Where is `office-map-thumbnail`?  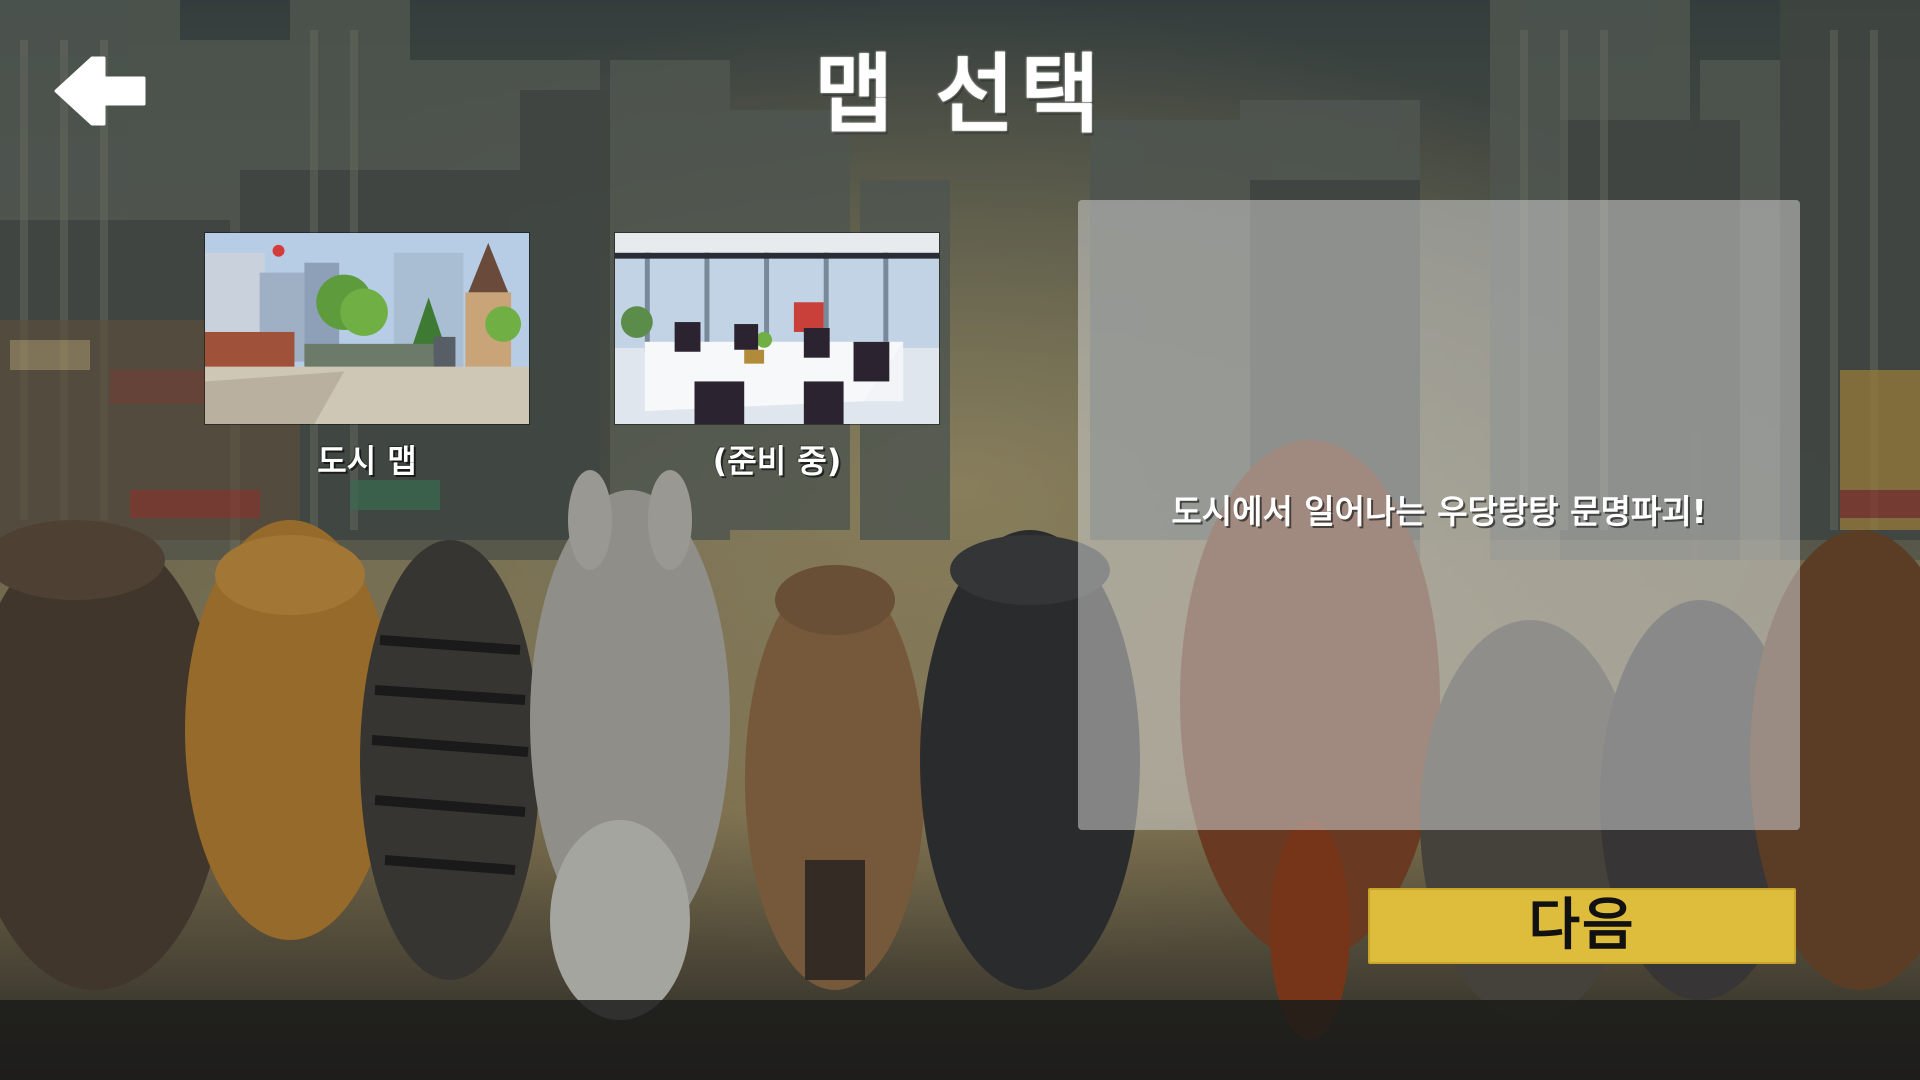
office-map-thumbnail is located at coordinates (777, 328).